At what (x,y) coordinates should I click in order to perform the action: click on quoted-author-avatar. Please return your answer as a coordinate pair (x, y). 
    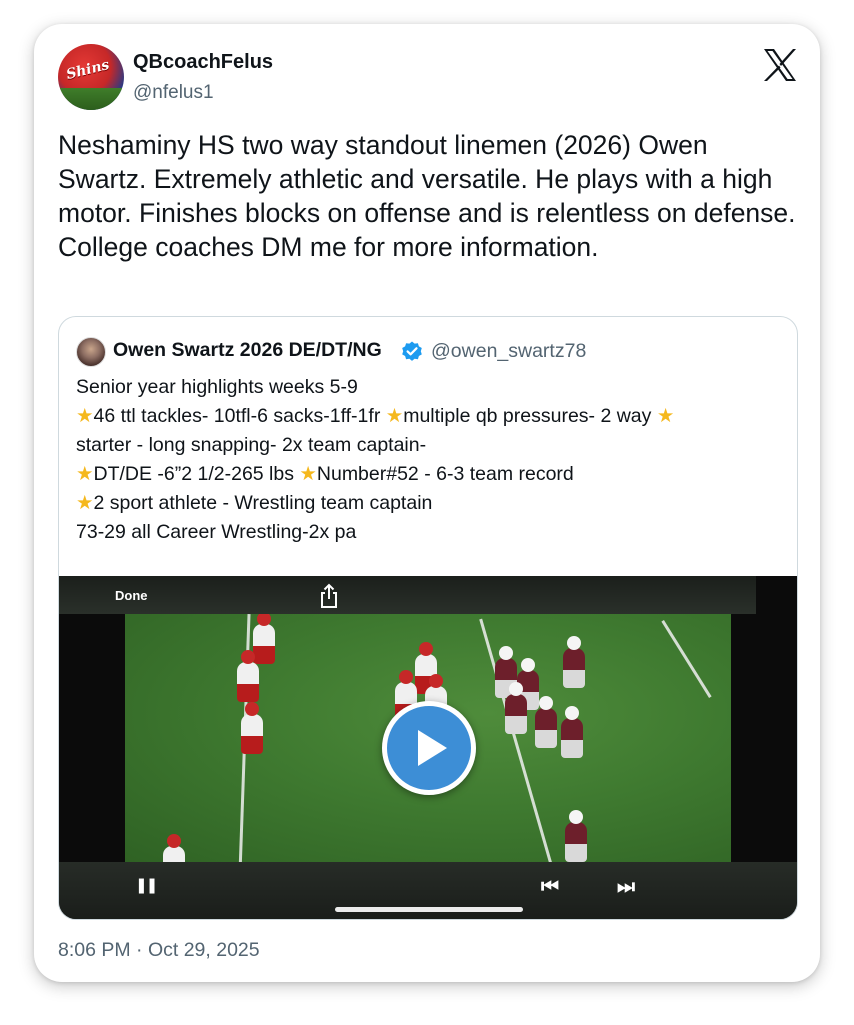
    Looking at the image, I should click on (91, 352).